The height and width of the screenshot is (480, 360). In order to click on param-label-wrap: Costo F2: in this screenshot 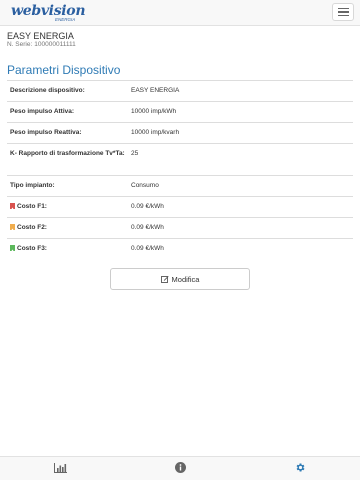, I will do `click(69, 228)`.